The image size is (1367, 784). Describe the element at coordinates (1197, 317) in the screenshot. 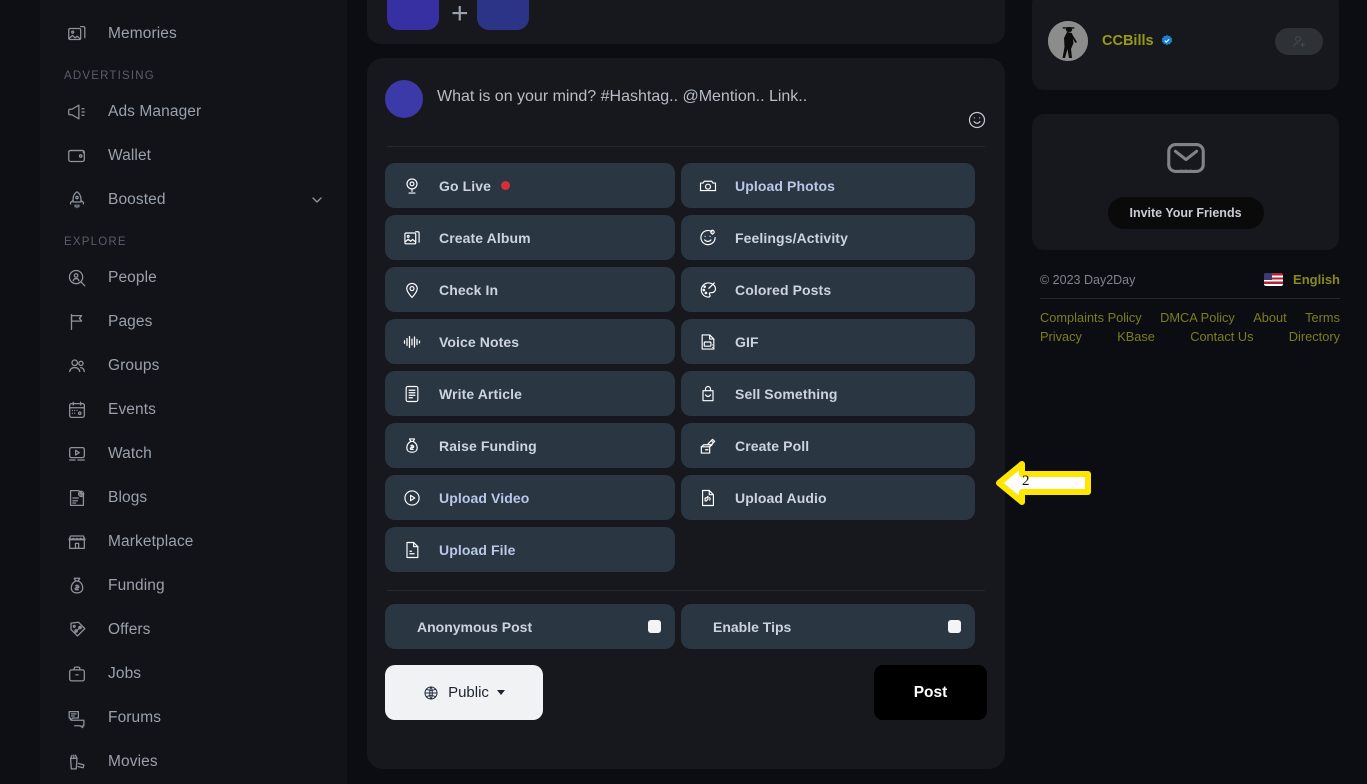

I see `footer-link-dmca-policy: DMCA Policy` at that location.